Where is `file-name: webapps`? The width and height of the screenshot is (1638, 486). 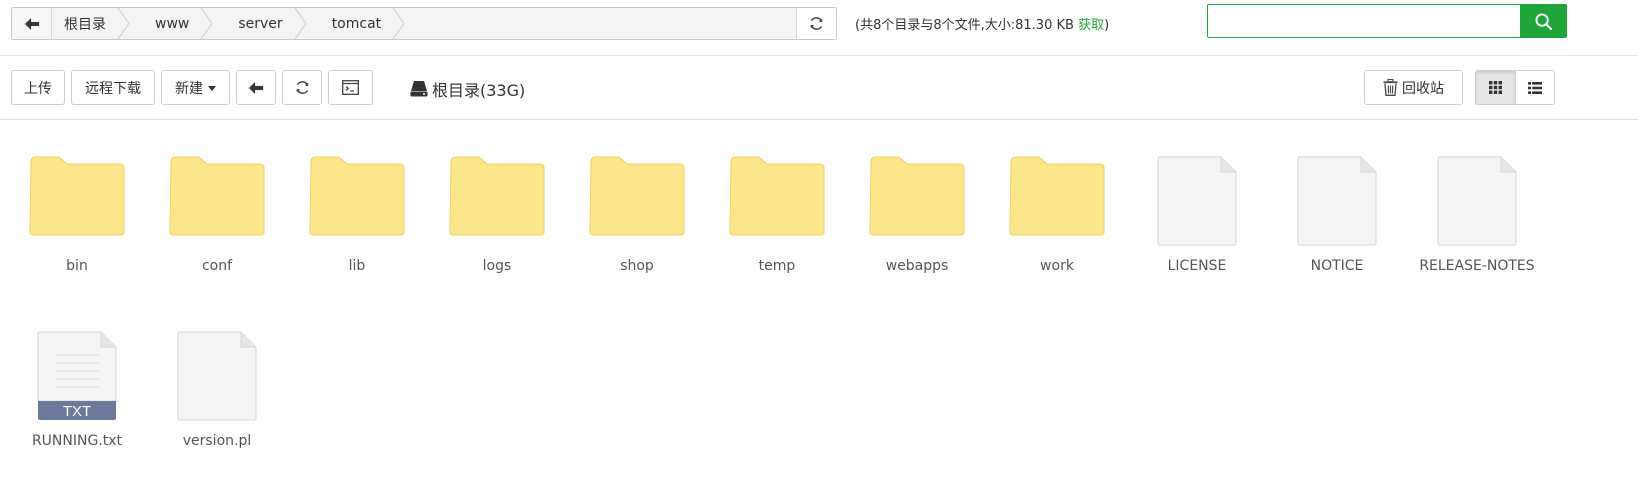
file-name: webapps is located at coordinates (917, 266).